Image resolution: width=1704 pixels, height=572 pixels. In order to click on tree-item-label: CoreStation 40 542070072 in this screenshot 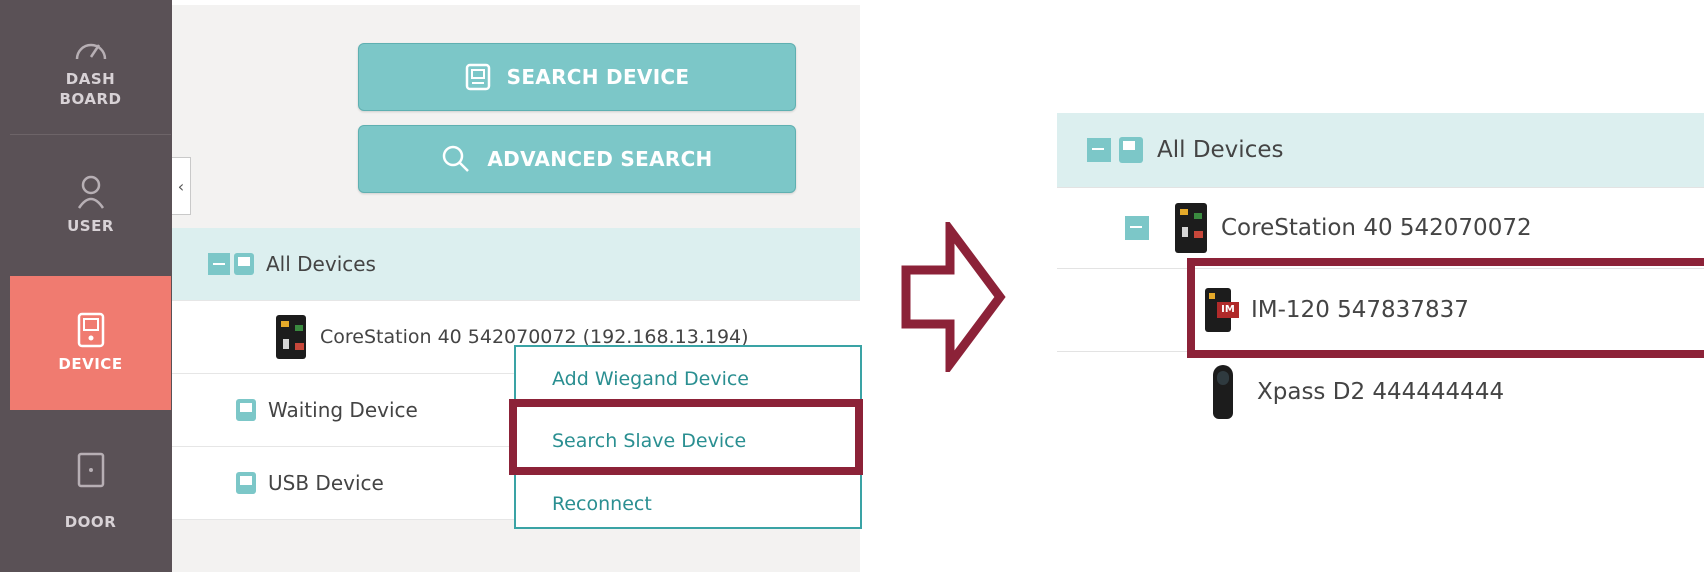, I will do `click(1376, 228)`.